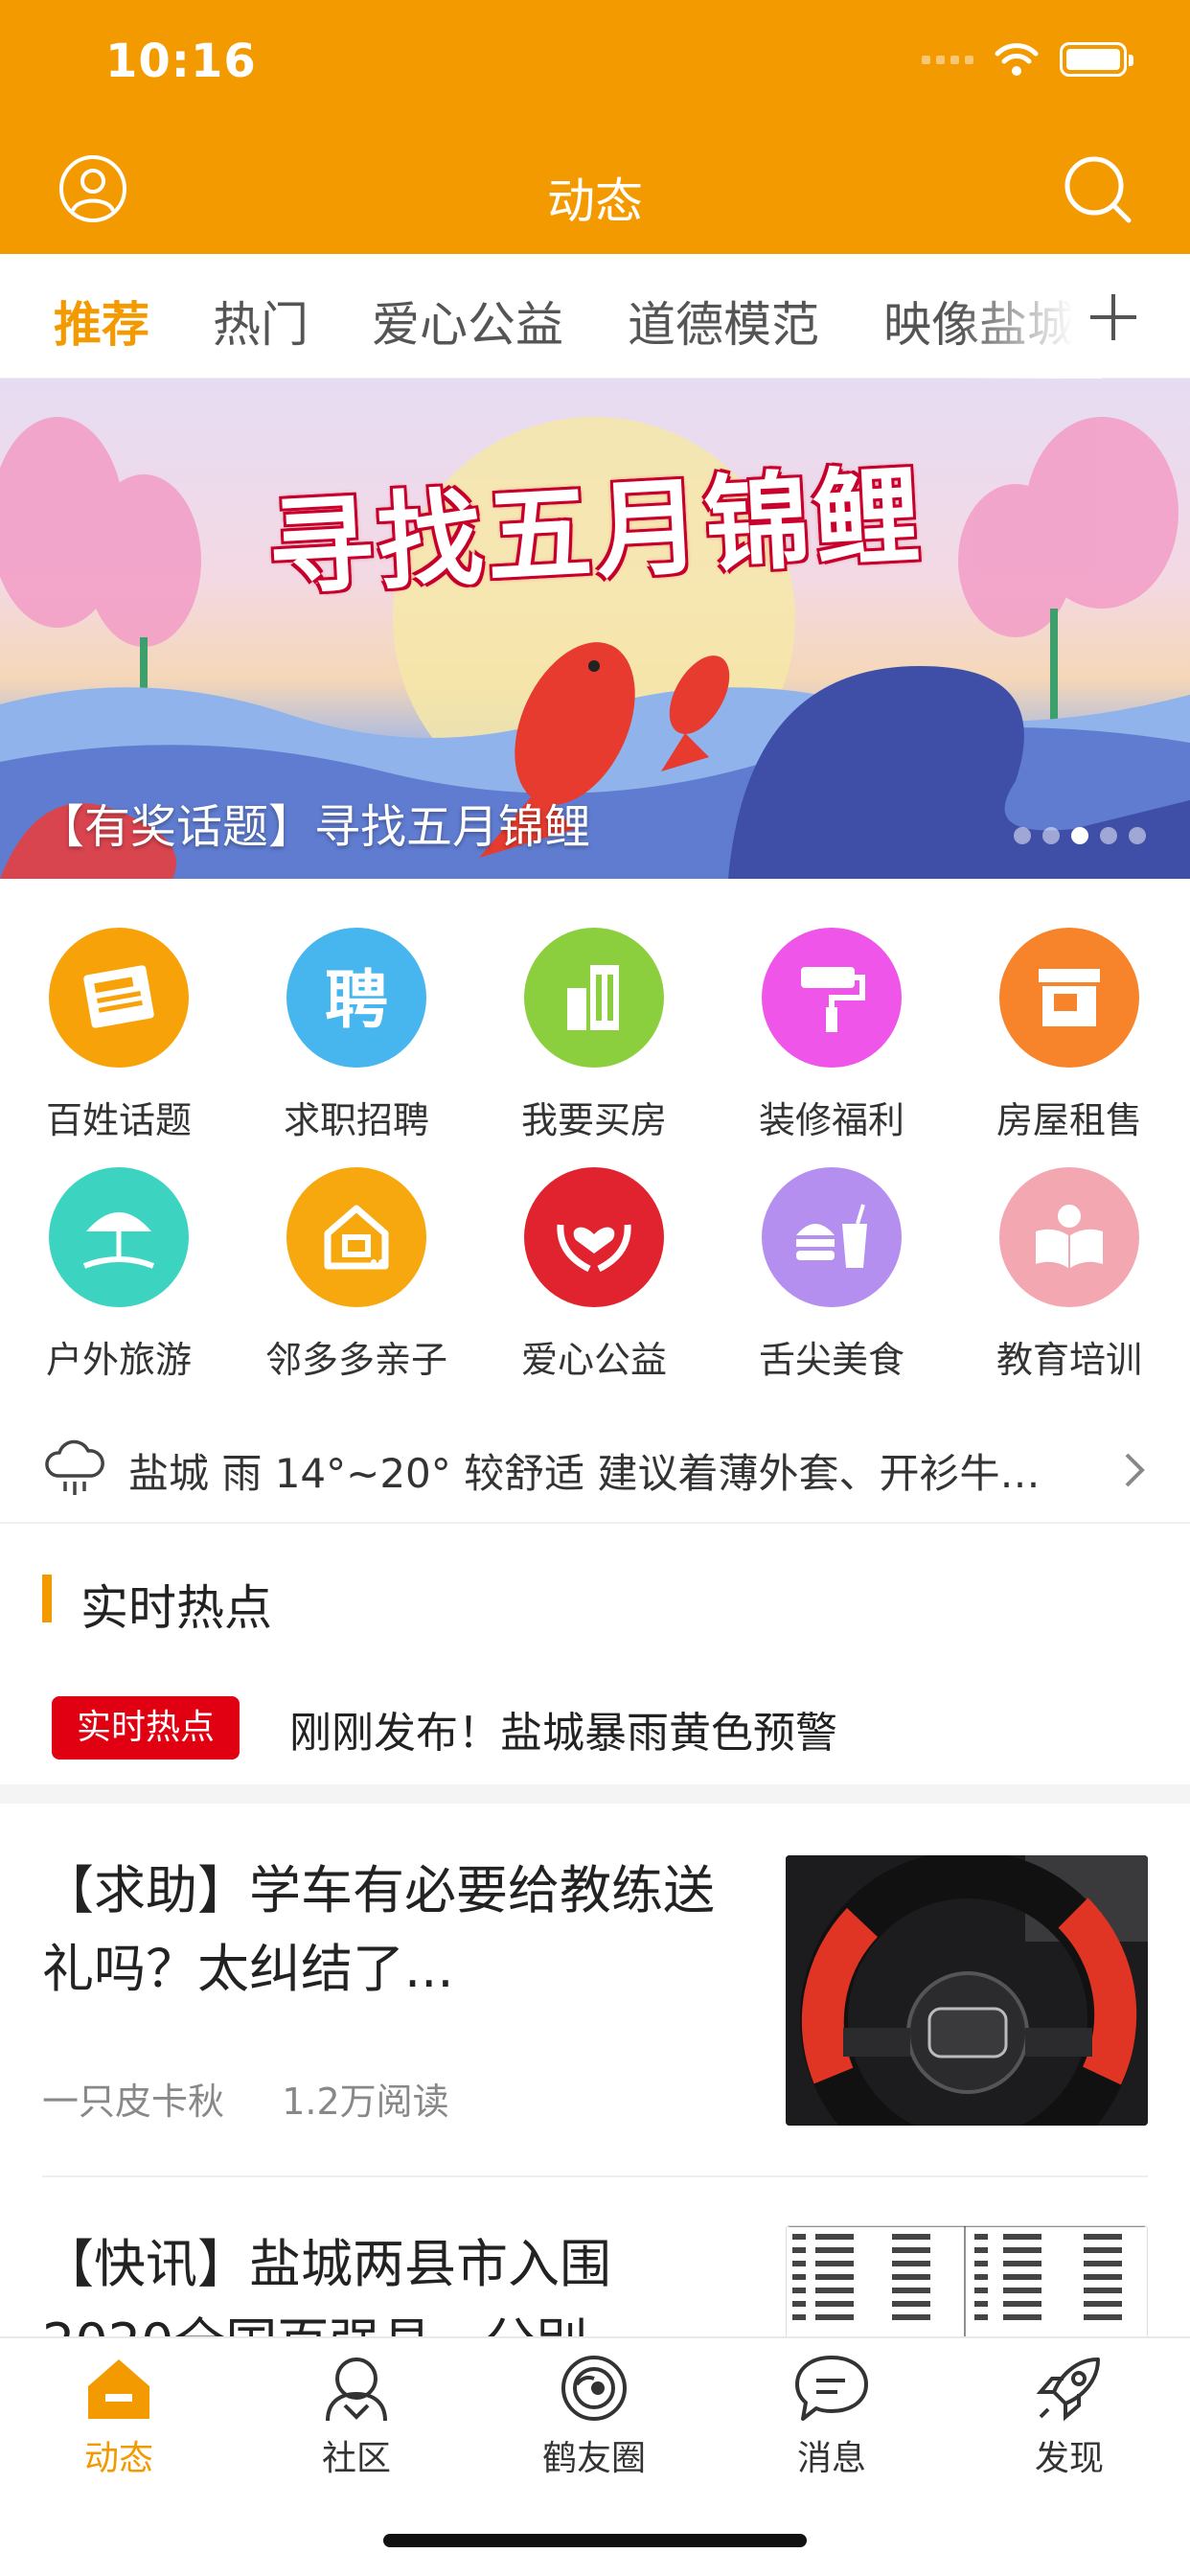  I want to click on grid-item-rent-sale: 房屋租售, so click(1069, 1035).